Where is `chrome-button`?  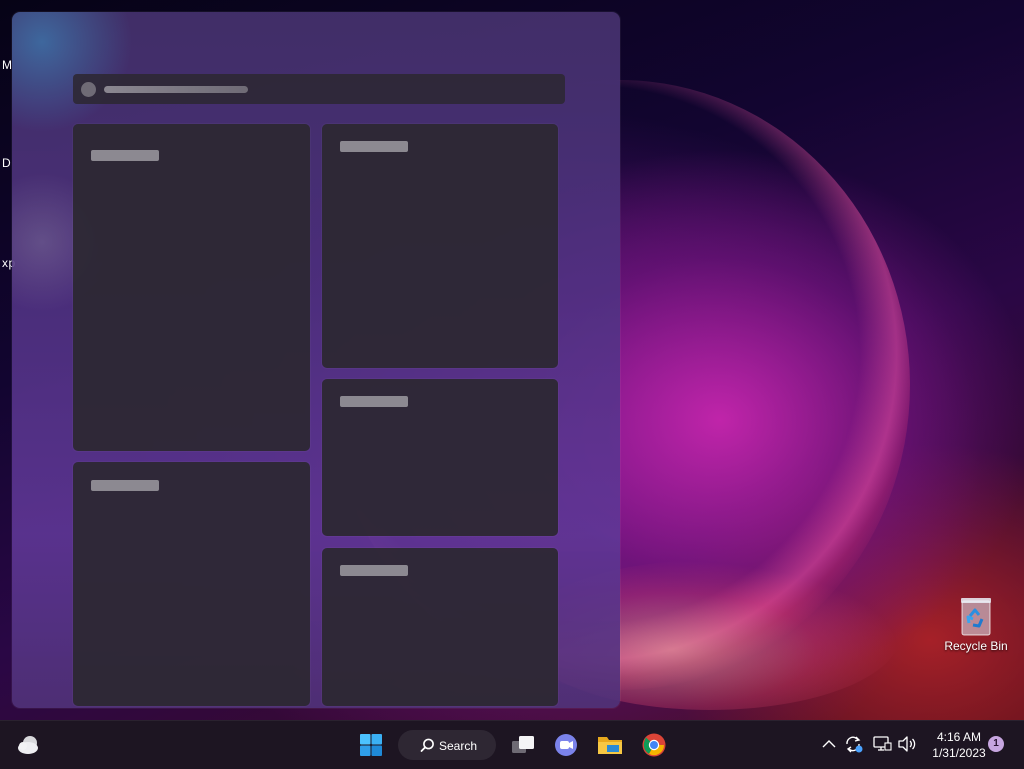 chrome-button is located at coordinates (654, 745).